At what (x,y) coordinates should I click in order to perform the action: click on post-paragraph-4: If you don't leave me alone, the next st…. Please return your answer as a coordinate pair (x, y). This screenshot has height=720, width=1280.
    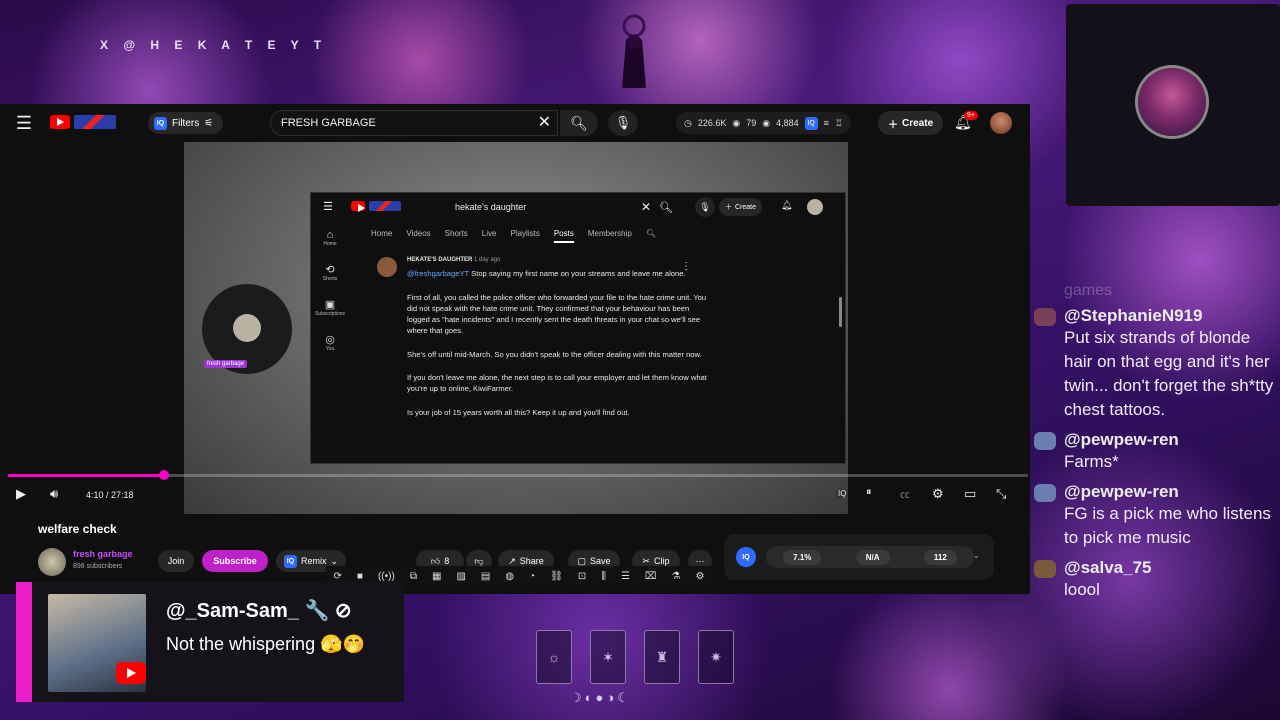
    Looking at the image, I should click on (557, 383).